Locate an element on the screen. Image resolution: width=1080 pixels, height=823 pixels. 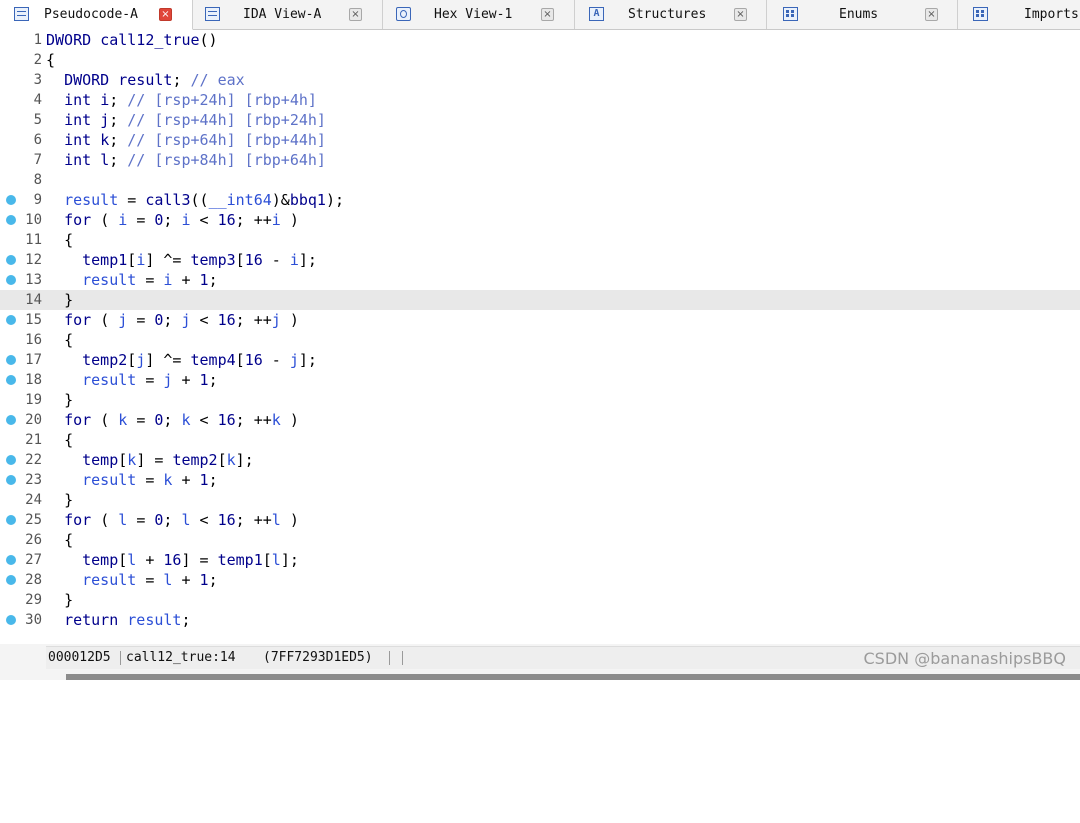
code-text: DWORD result; // eax is located at coordinates (154, 80).